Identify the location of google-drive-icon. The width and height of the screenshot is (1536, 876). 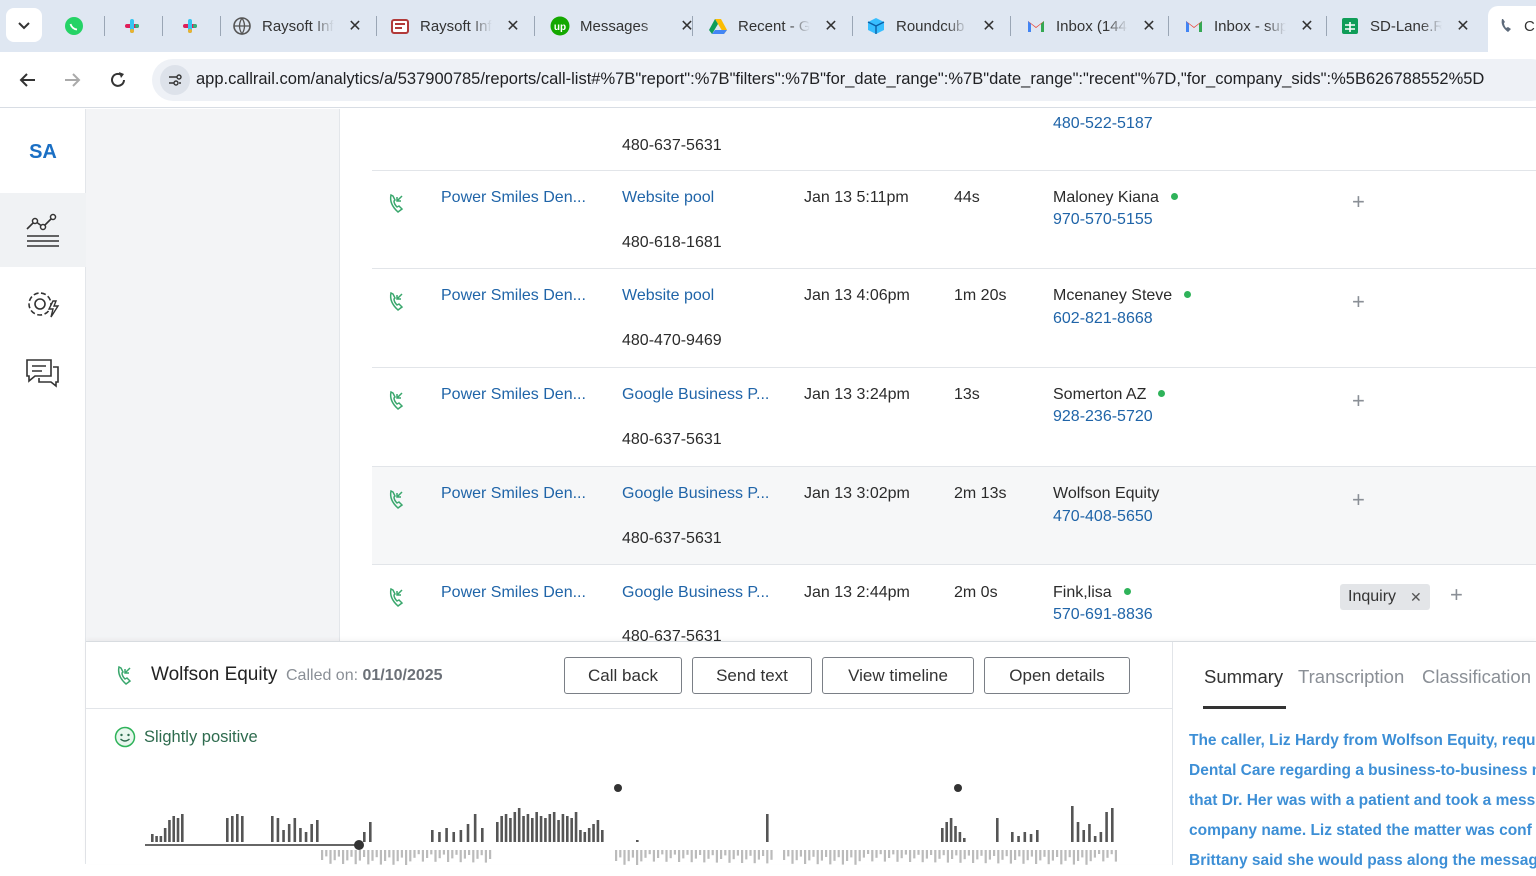
(718, 26).